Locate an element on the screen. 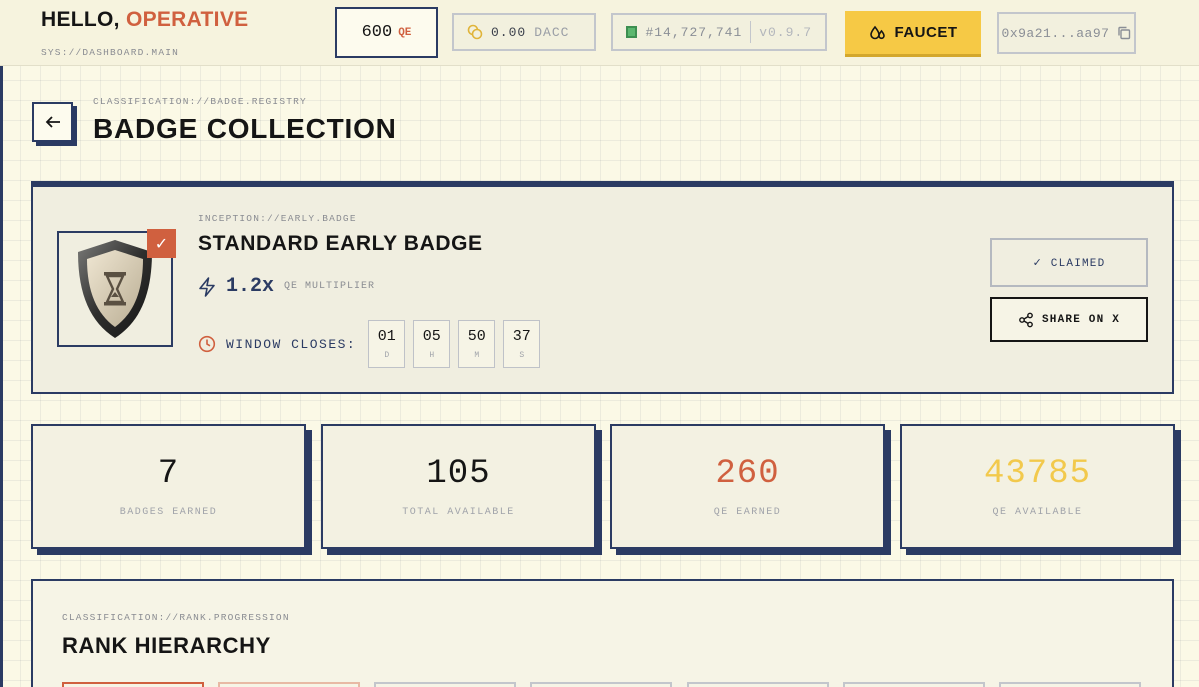 This screenshot has height=687, width=1199. share-icon is located at coordinates (1026, 319).